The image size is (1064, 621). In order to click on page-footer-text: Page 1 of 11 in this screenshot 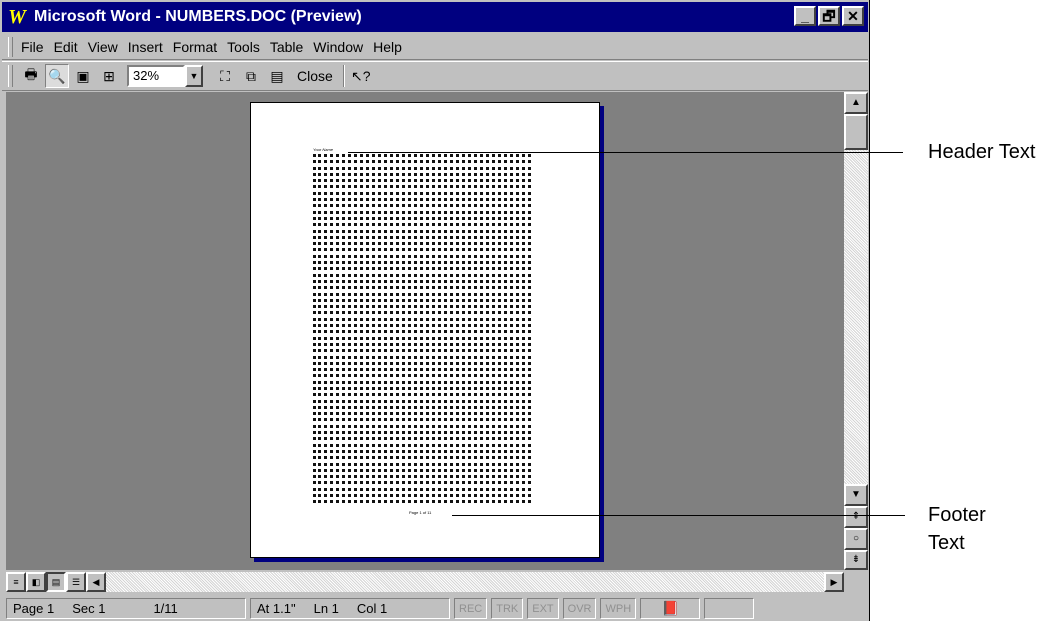, I will do `click(420, 512)`.